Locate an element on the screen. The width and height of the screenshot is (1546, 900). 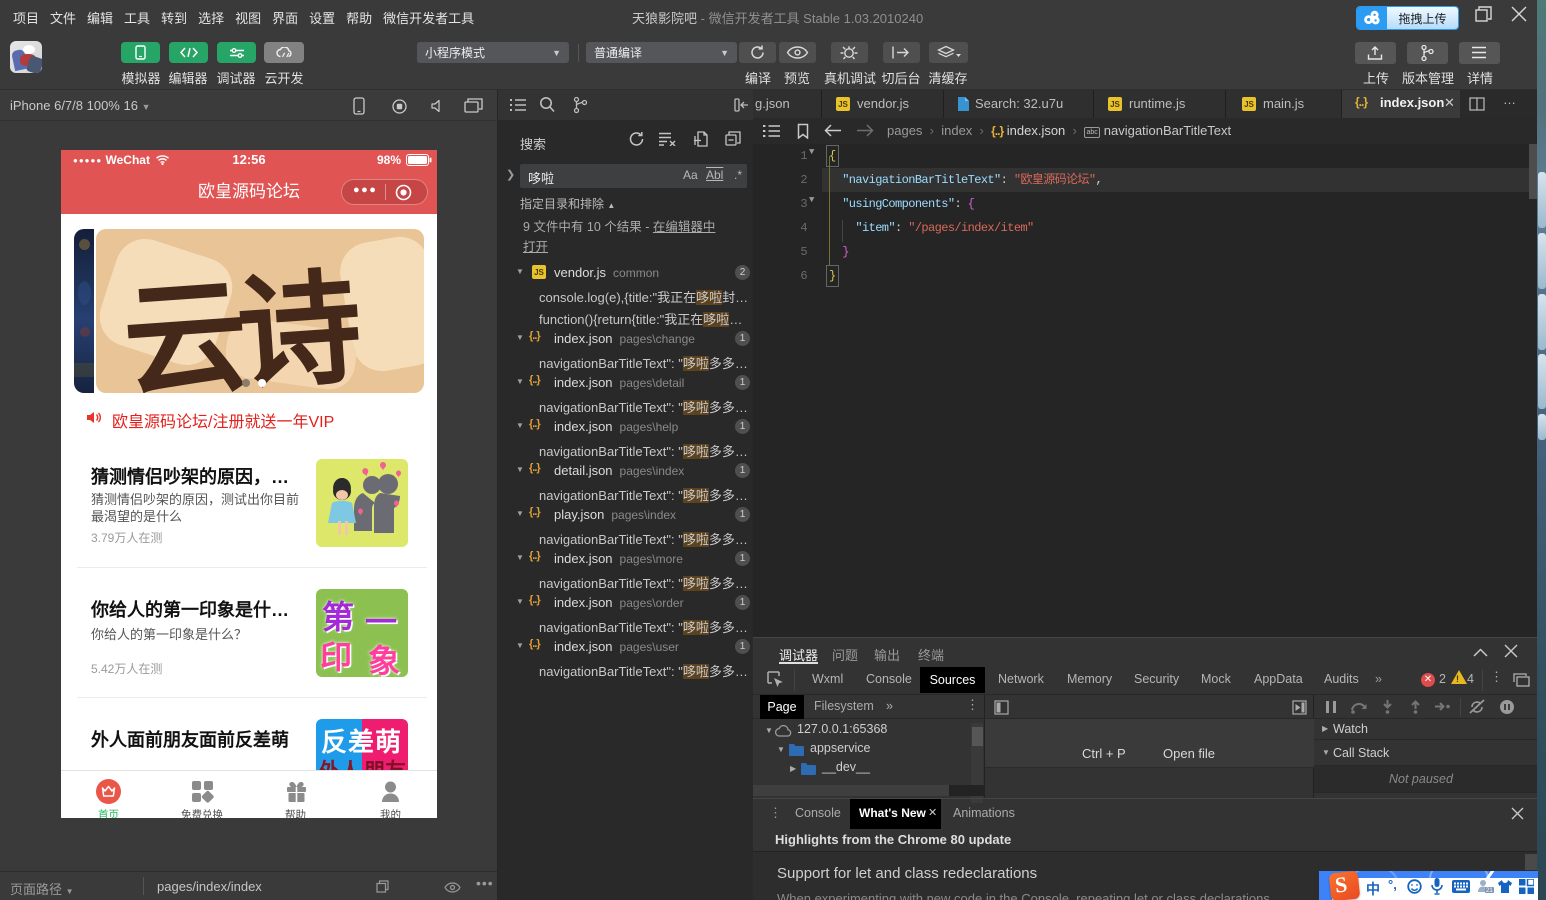
svg-text: 21 is located at coordinates (1489, 891).